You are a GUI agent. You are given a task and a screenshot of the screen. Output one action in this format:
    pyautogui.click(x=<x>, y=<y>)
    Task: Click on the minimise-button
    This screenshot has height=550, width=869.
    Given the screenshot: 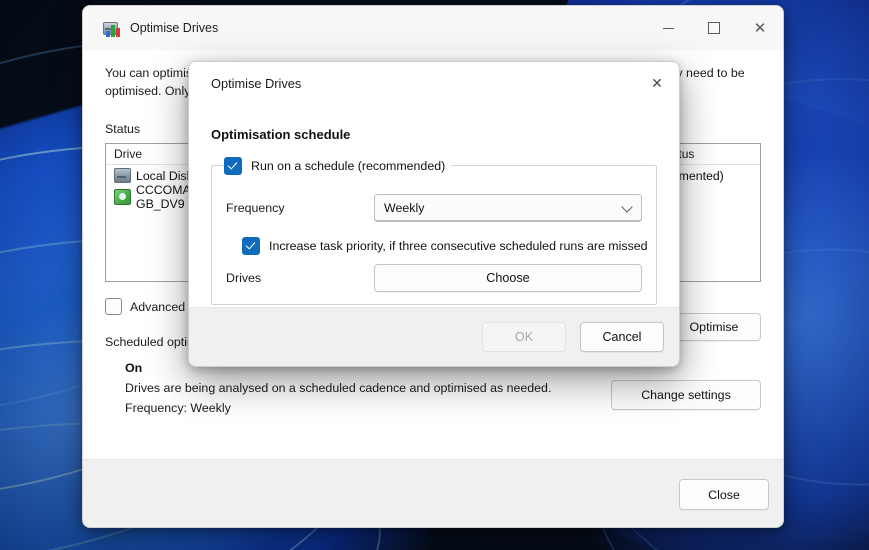 What is the action you would take?
    pyautogui.click(x=668, y=28)
    